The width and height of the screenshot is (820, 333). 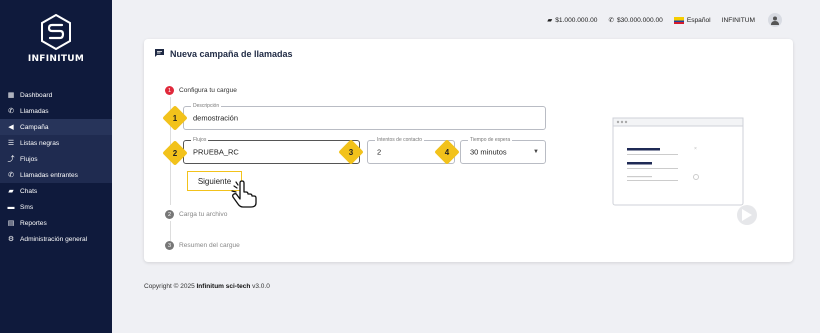 What do you see at coordinates (169, 286) in the screenshot?
I see `copyright-text: Copyright © 2025` at bounding box center [169, 286].